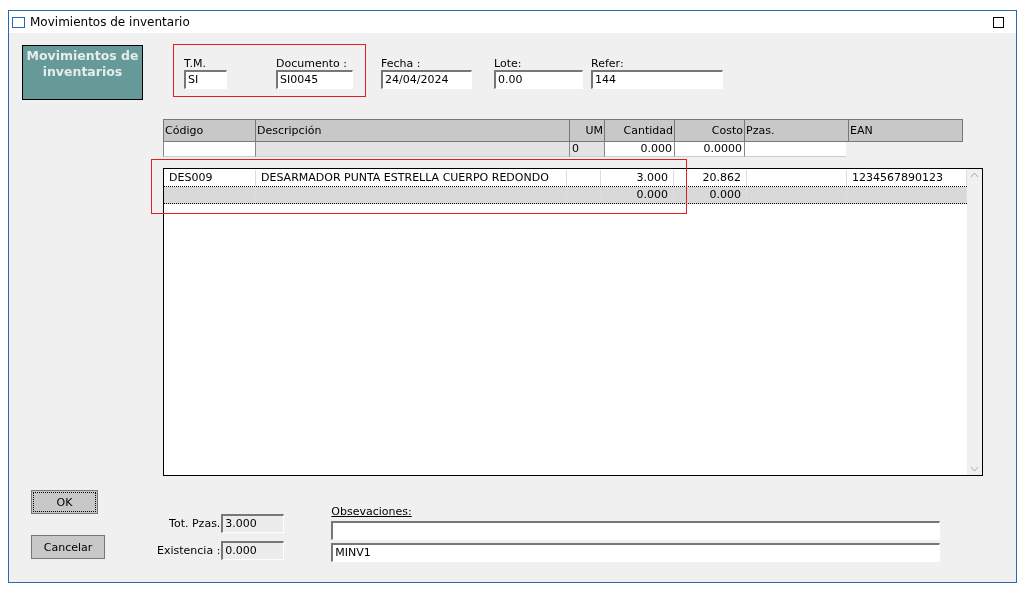  What do you see at coordinates (565, 195) in the screenshot?
I see `list-row: 0.000 0.000` at bounding box center [565, 195].